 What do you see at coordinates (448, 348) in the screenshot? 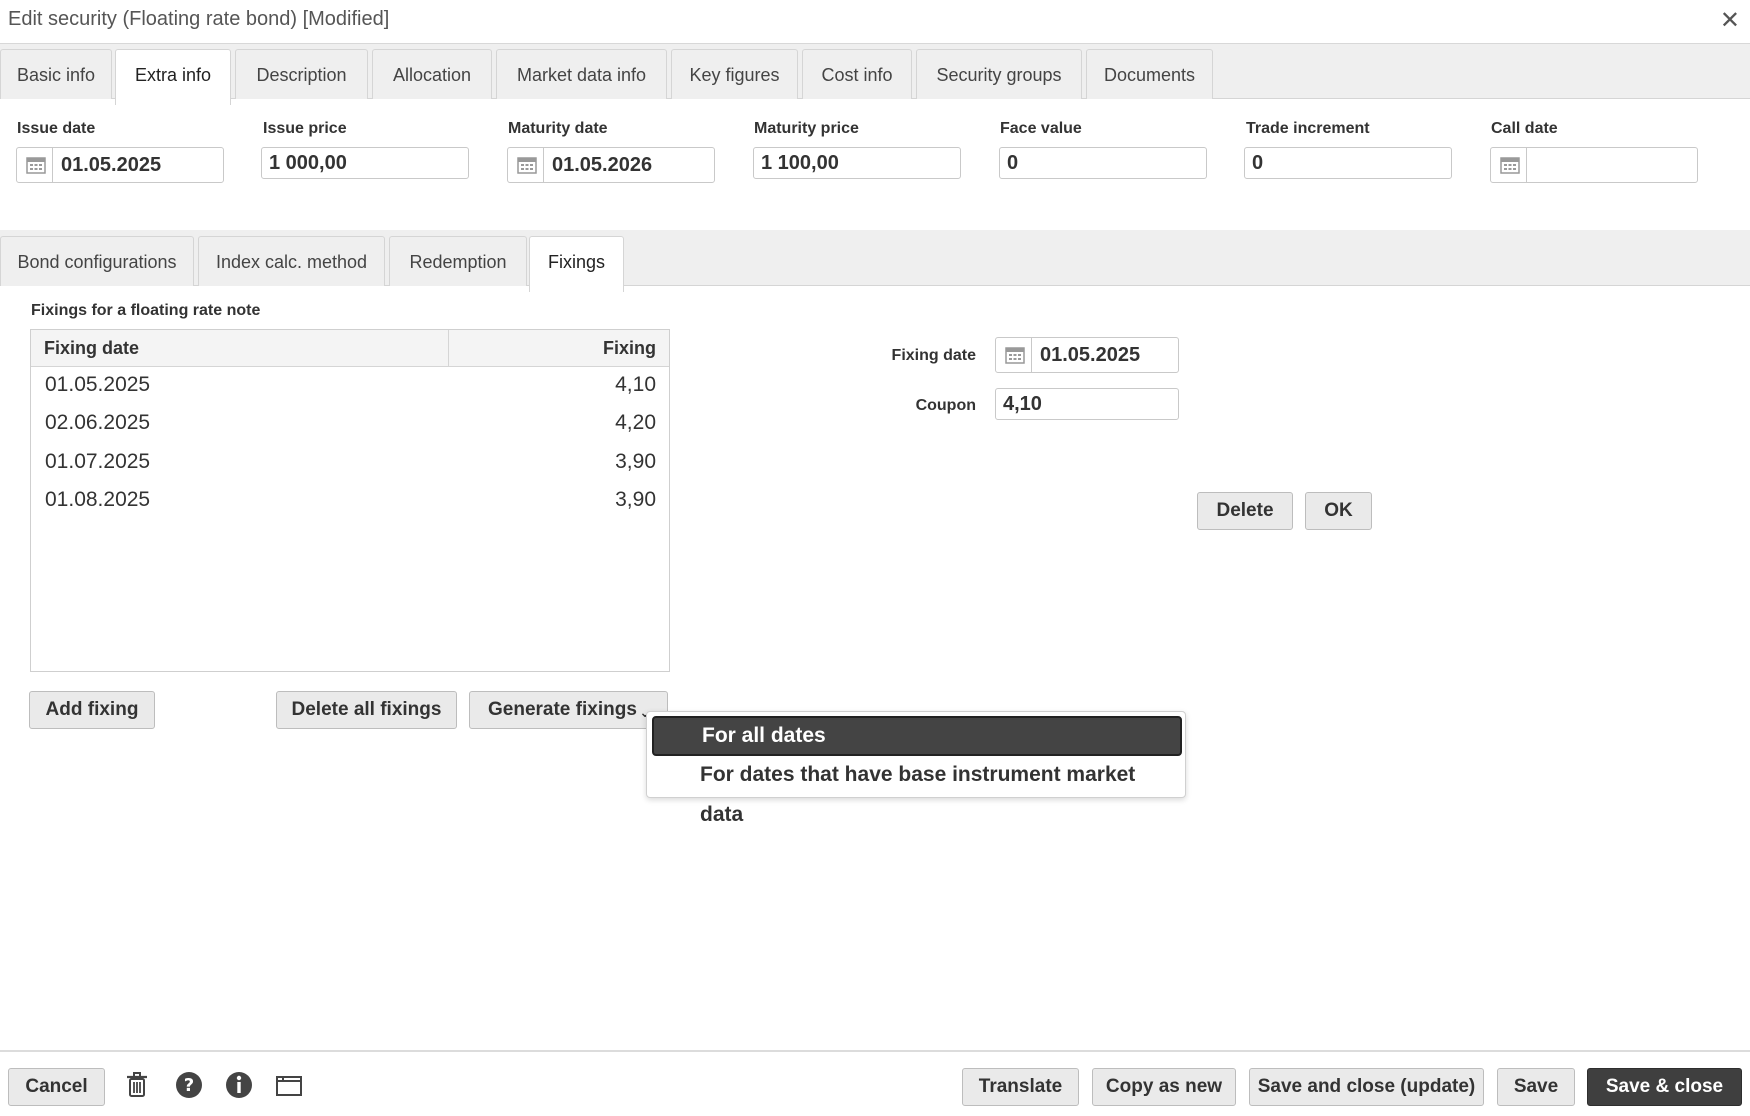
I see `column-separator` at bounding box center [448, 348].